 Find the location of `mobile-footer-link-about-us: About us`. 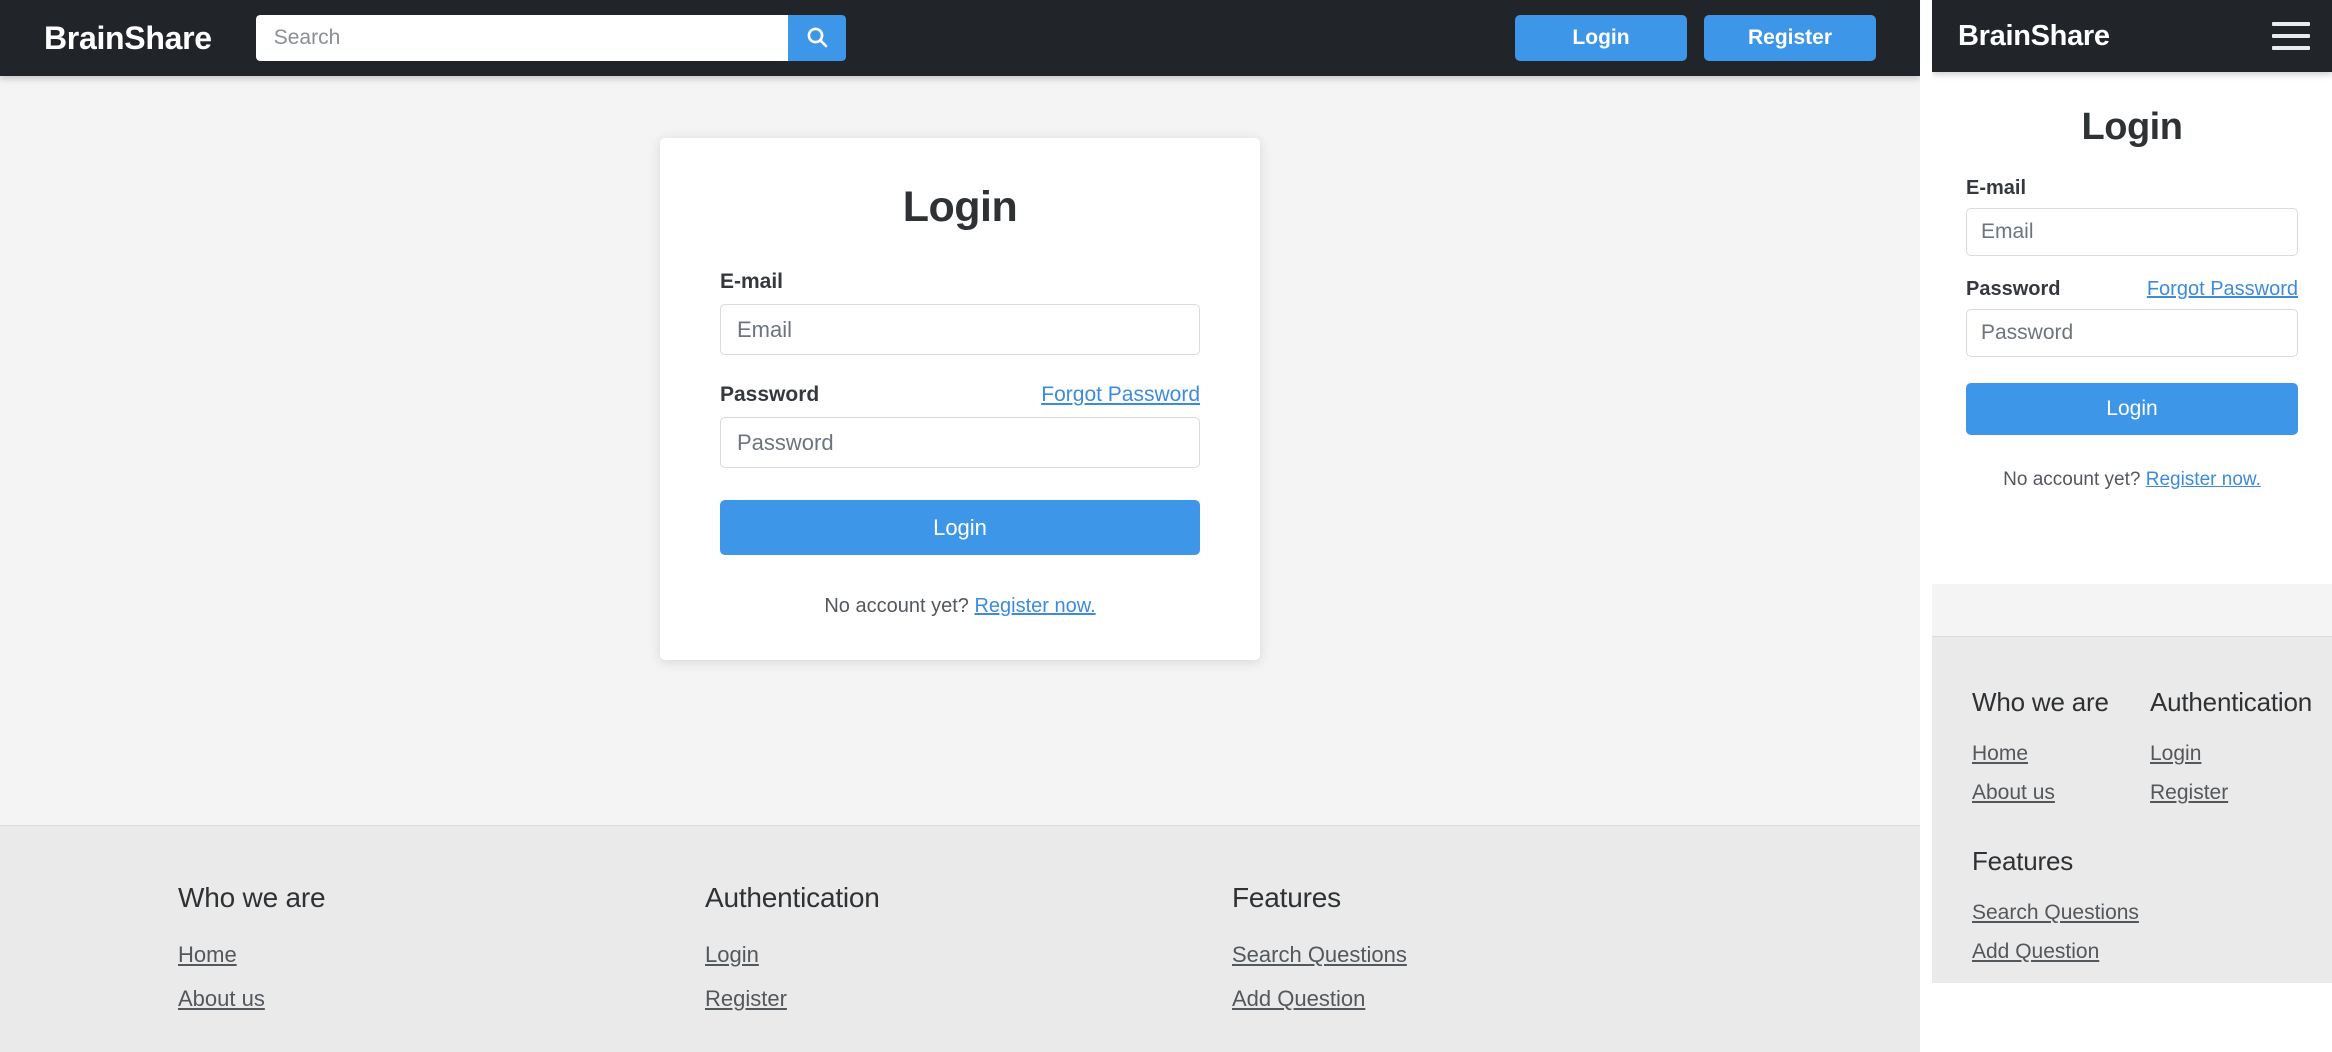

mobile-footer-link-about-us: About us is located at coordinates (2061, 793).